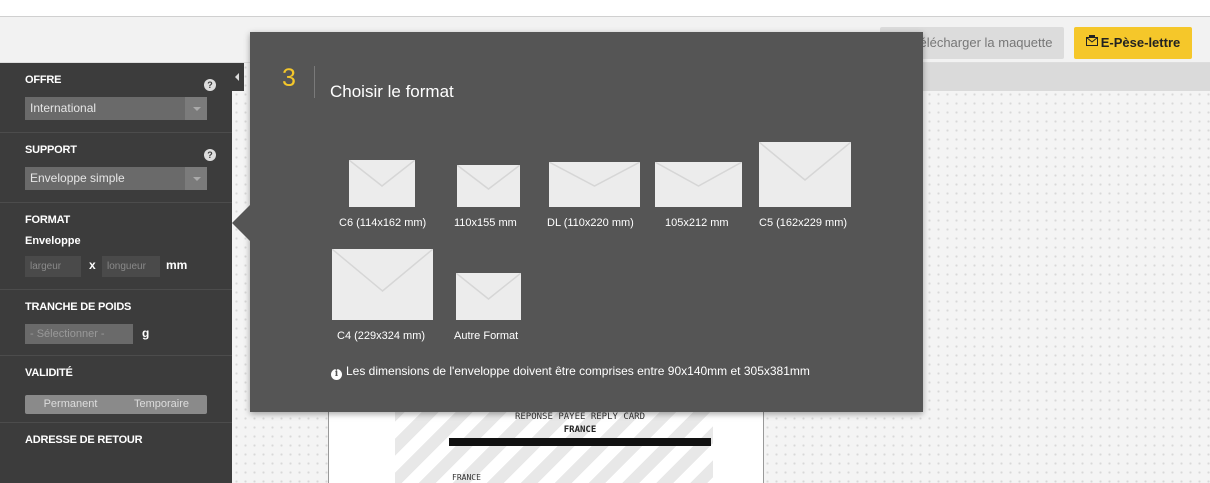 Image resolution: width=1210 pixels, height=483 pixels. I want to click on canvas-header, so click(1066, 77).